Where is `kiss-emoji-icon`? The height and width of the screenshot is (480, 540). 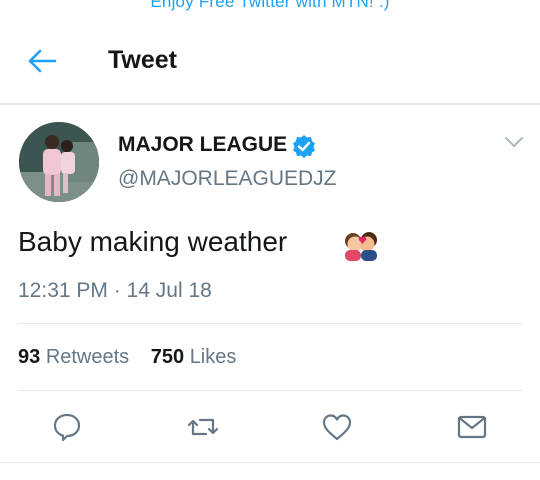 kiss-emoji-icon is located at coordinates (361, 246).